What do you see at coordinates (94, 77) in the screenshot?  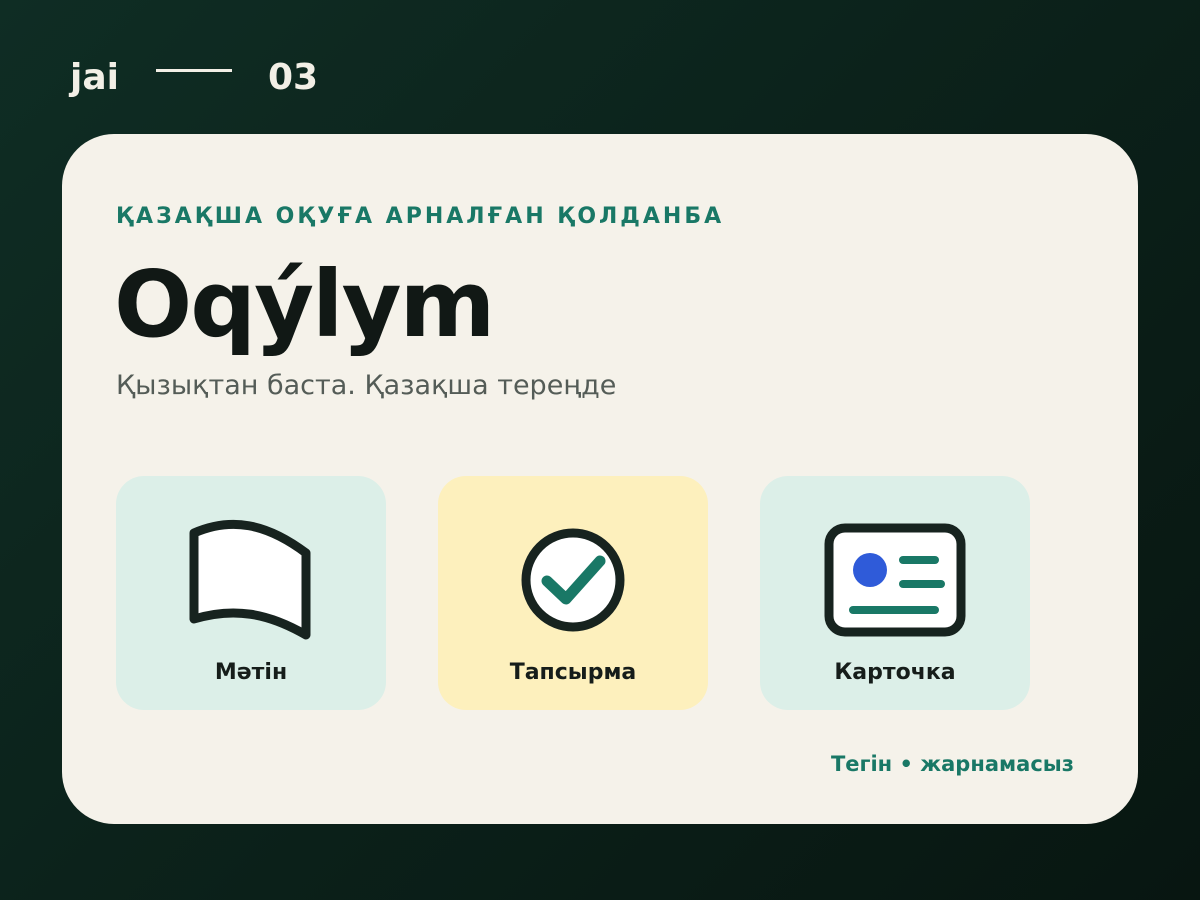 I see `brand-logo: jai` at bounding box center [94, 77].